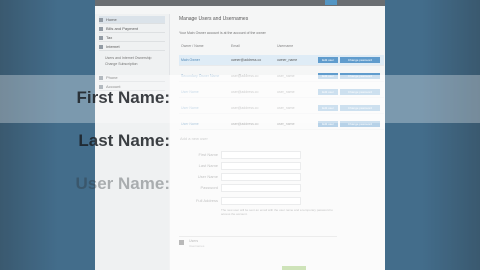 The height and width of the screenshot is (270, 480). I want to click on overlay-user-name-label: User Name:, so click(123, 183).